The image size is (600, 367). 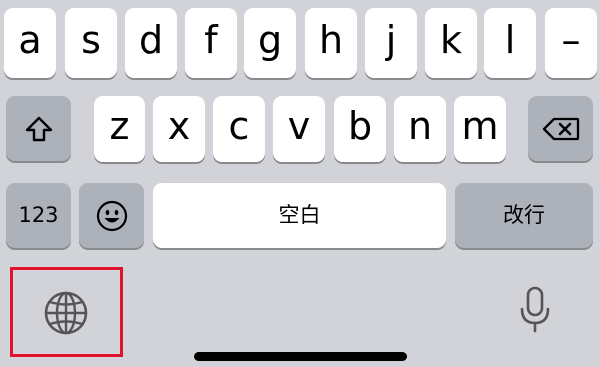 I want to click on key-label: v, so click(x=299, y=126).